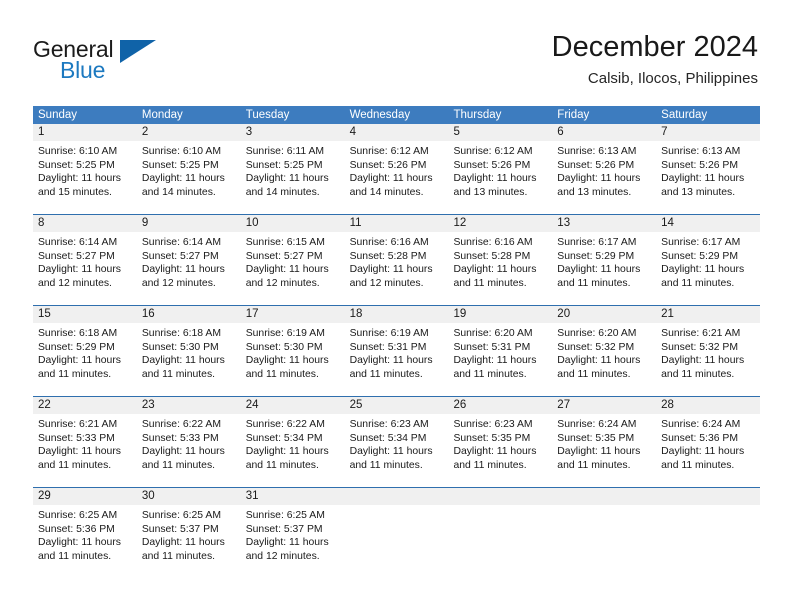 This screenshot has width=792, height=612. I want to click on location-subtitle: Calsib, Ilocos, Philippines, so click(672, 78).